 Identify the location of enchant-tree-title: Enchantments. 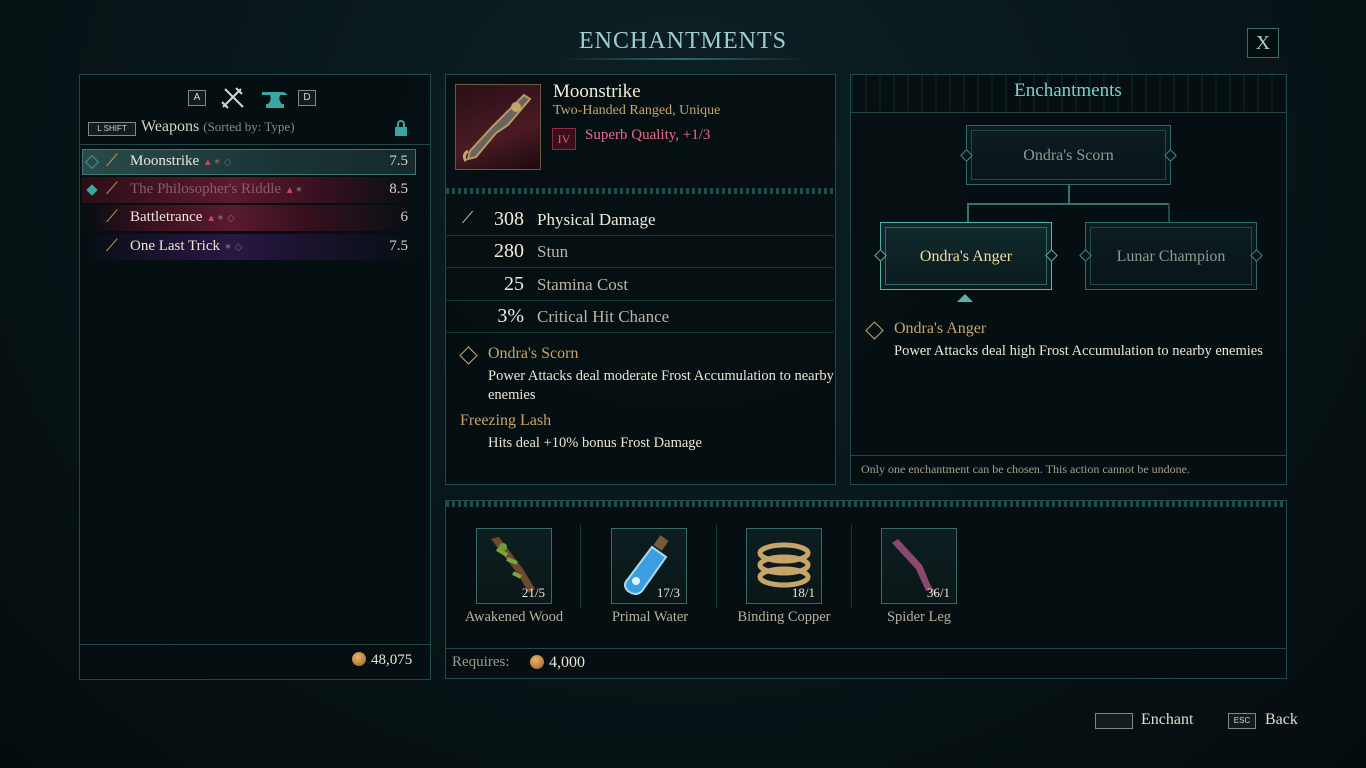
(1068, 90).